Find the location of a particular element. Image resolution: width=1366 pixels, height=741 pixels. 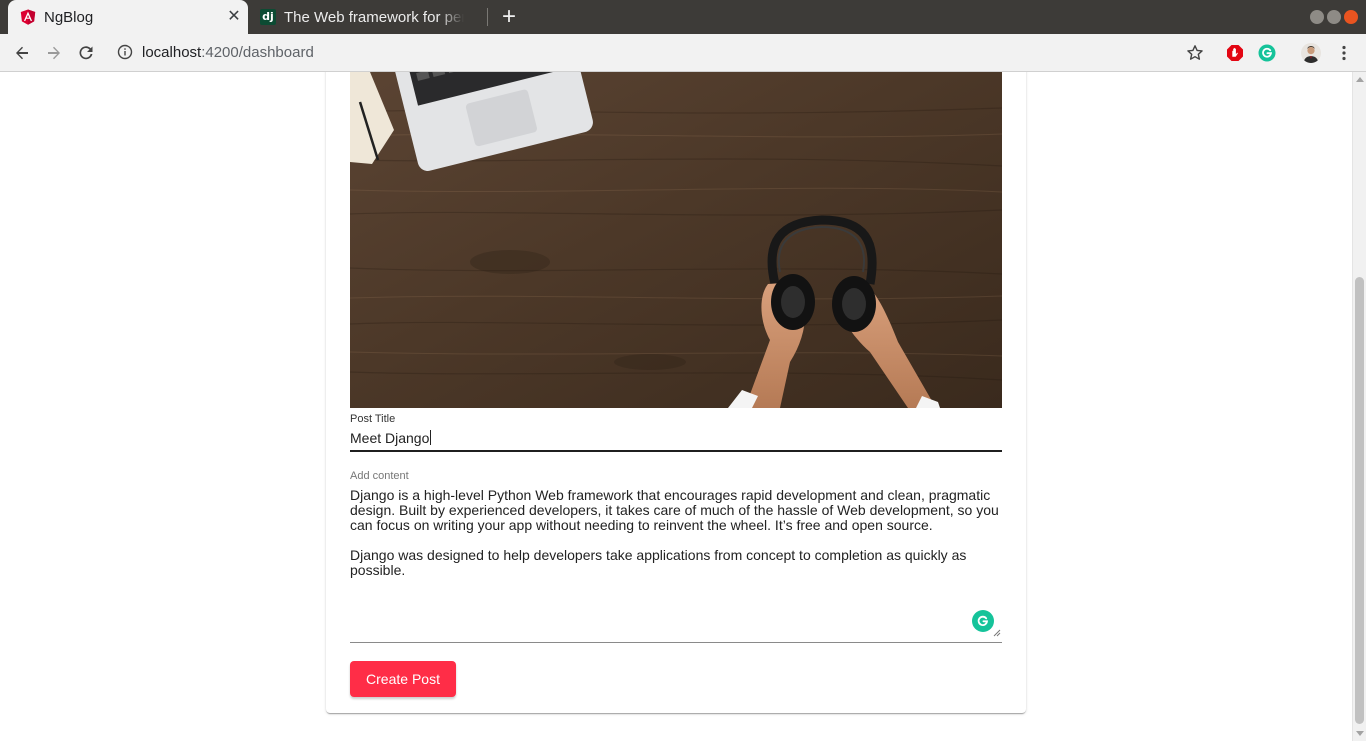

star-icon is located at coordinates (1195, 52).